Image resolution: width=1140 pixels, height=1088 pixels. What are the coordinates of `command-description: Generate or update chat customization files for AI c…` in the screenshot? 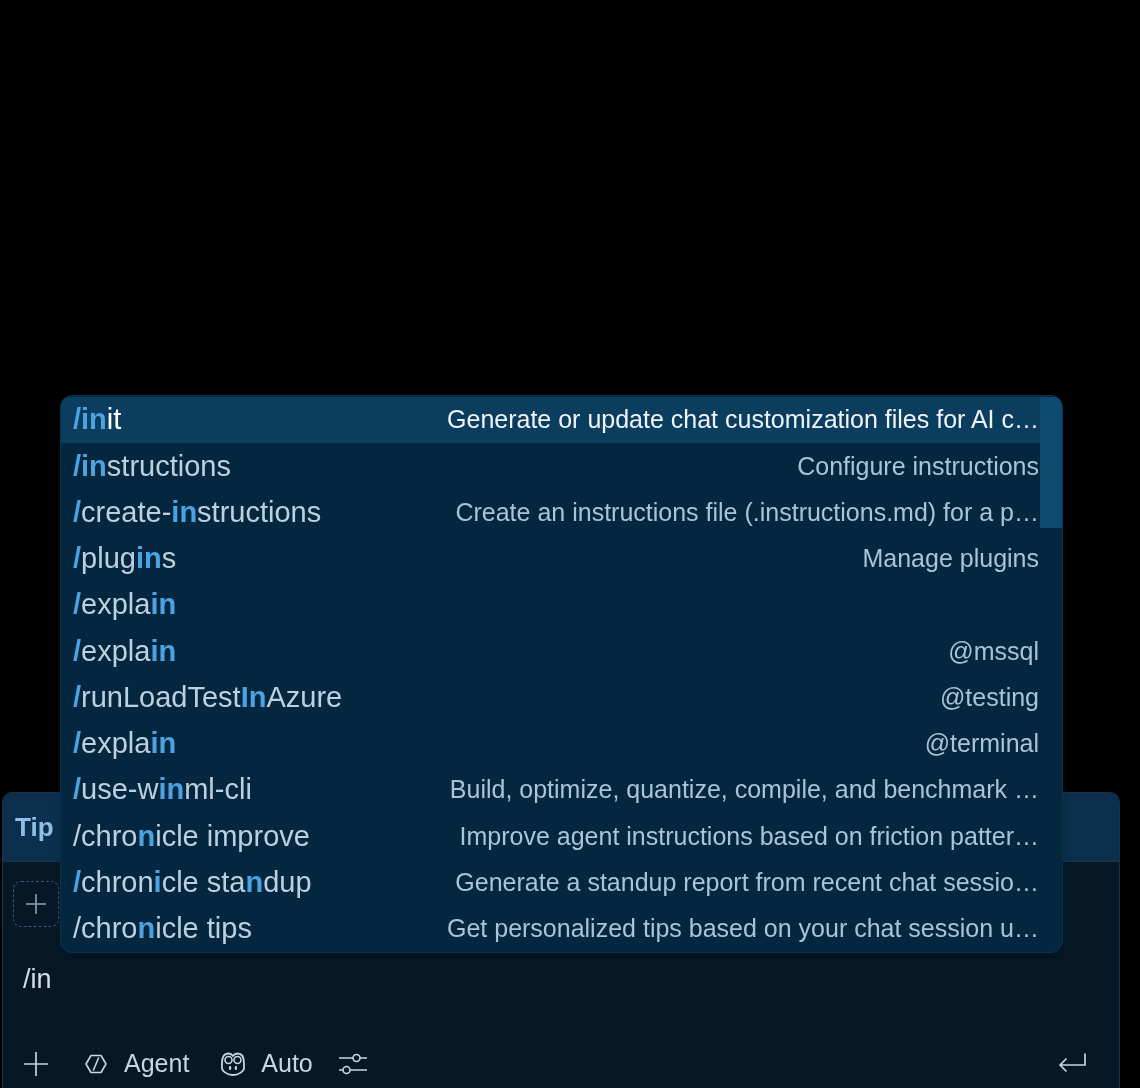 It's located at (742, 420).